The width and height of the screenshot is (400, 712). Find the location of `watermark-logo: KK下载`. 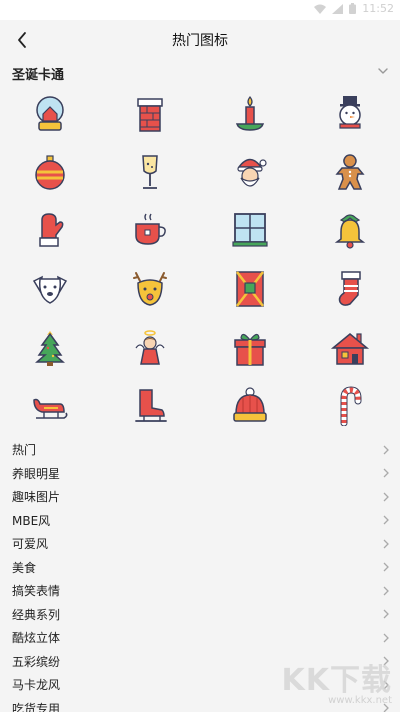

watermark-logo: KK下载 is located at coordinates (336, 680).